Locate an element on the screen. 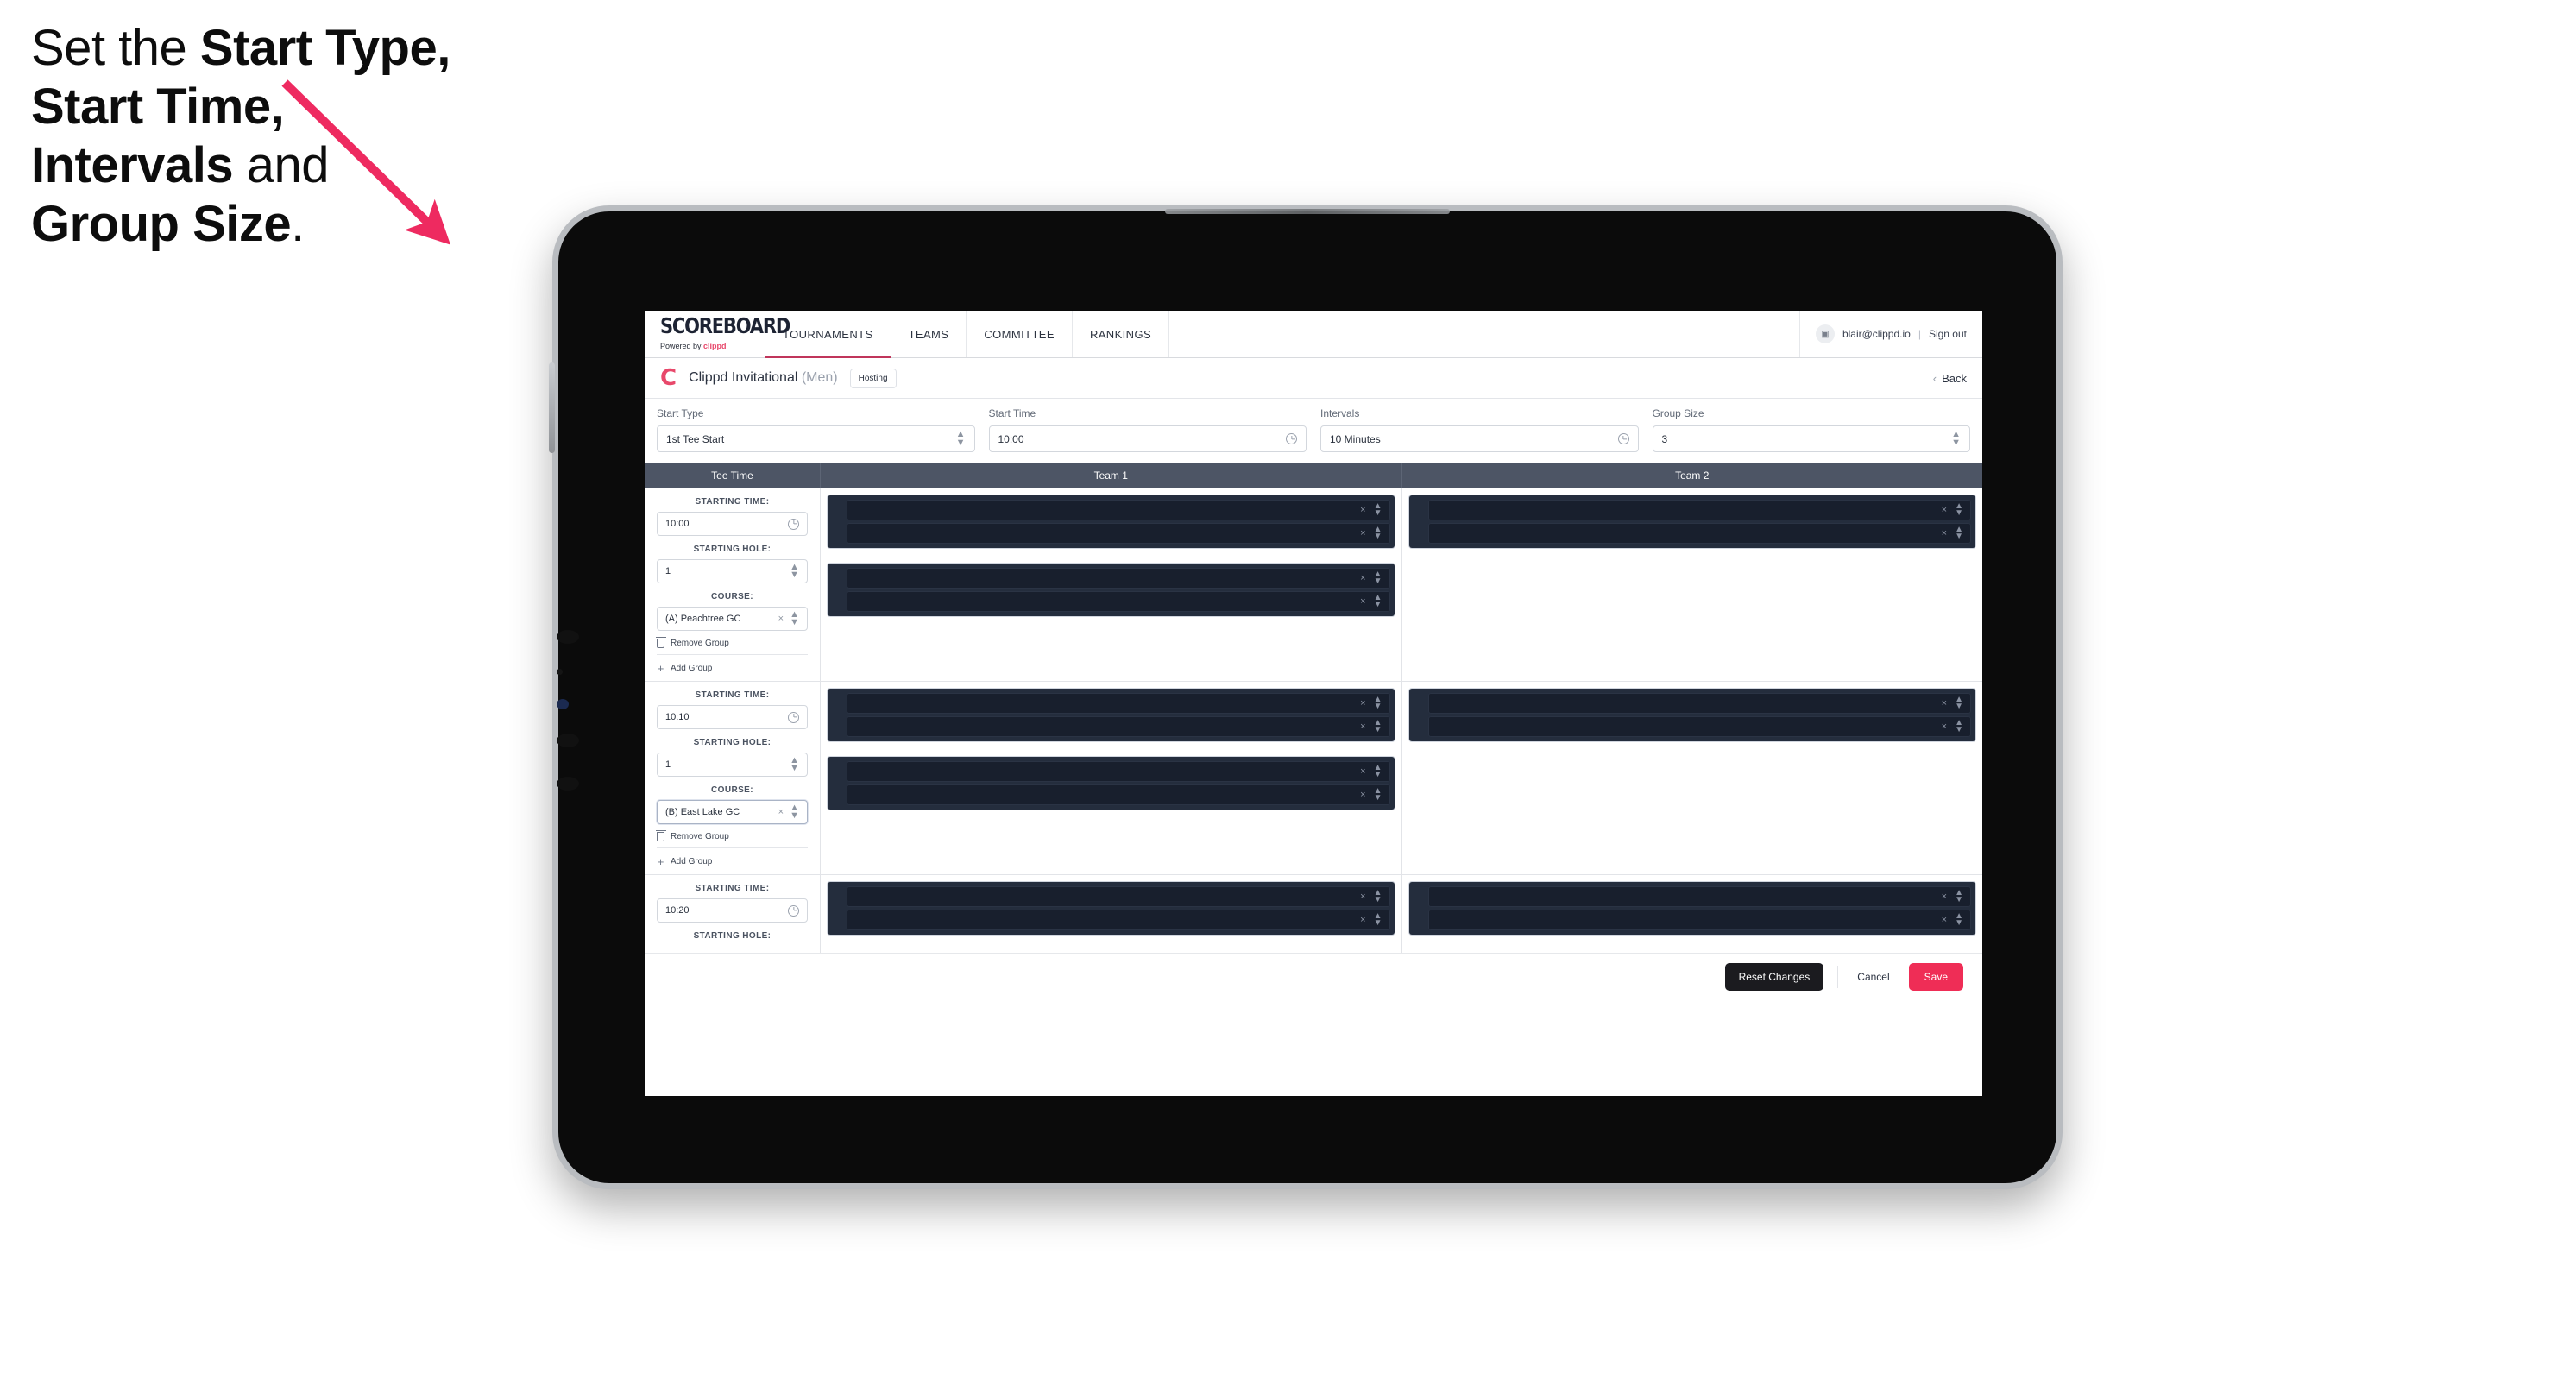 Image resolution: width=2576 pixels, height=1386 pixels. course-select: (B) East Lake GC × ▲ ▼ is located at coordinates (733, 812).